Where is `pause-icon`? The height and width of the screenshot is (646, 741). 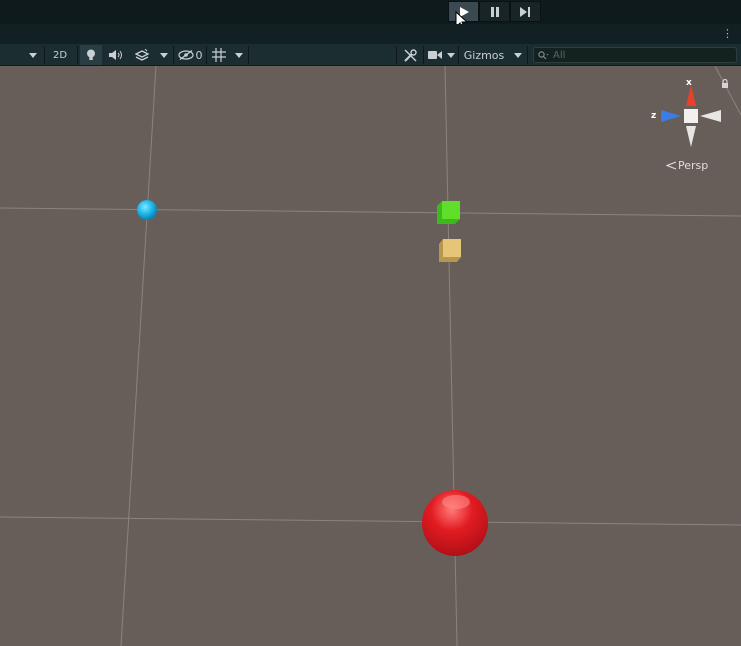
pause-icon is located at coordinates (494, 11).